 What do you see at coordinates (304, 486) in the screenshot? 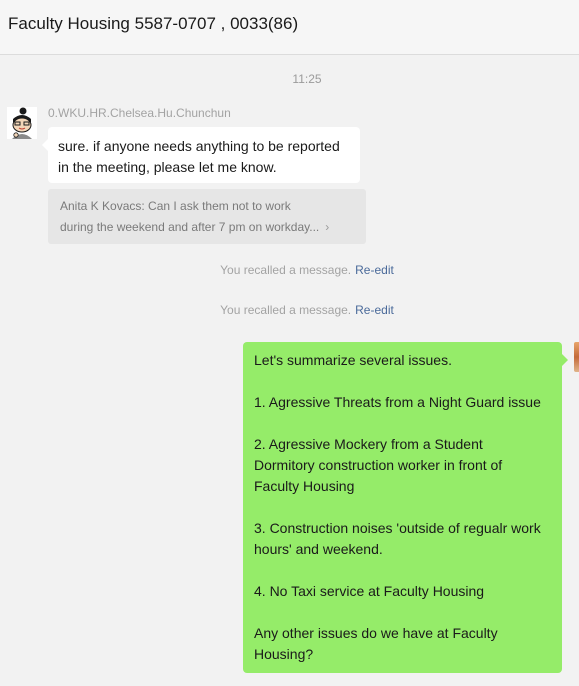
I see `message-line: Faculty Housing` at bounding box center [304, 486].